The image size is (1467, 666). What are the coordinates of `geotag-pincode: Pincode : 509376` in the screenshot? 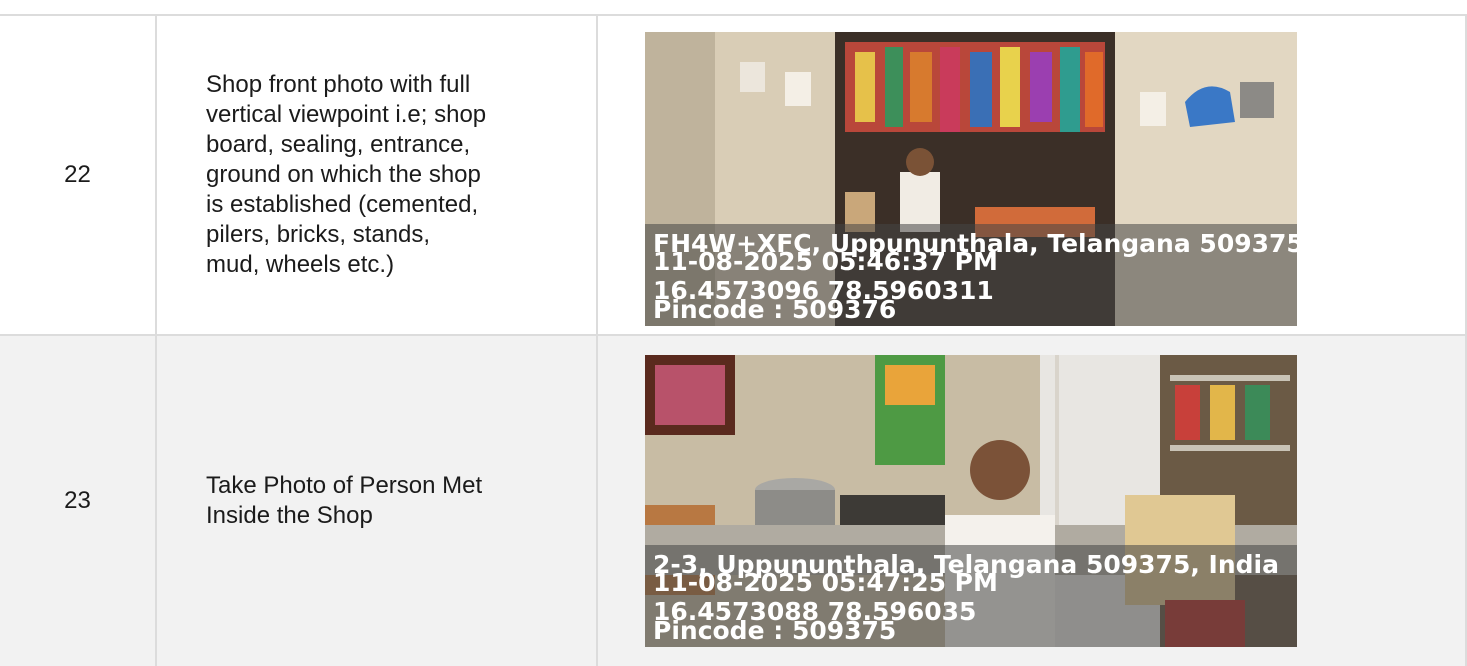 It's located at (775, 309).